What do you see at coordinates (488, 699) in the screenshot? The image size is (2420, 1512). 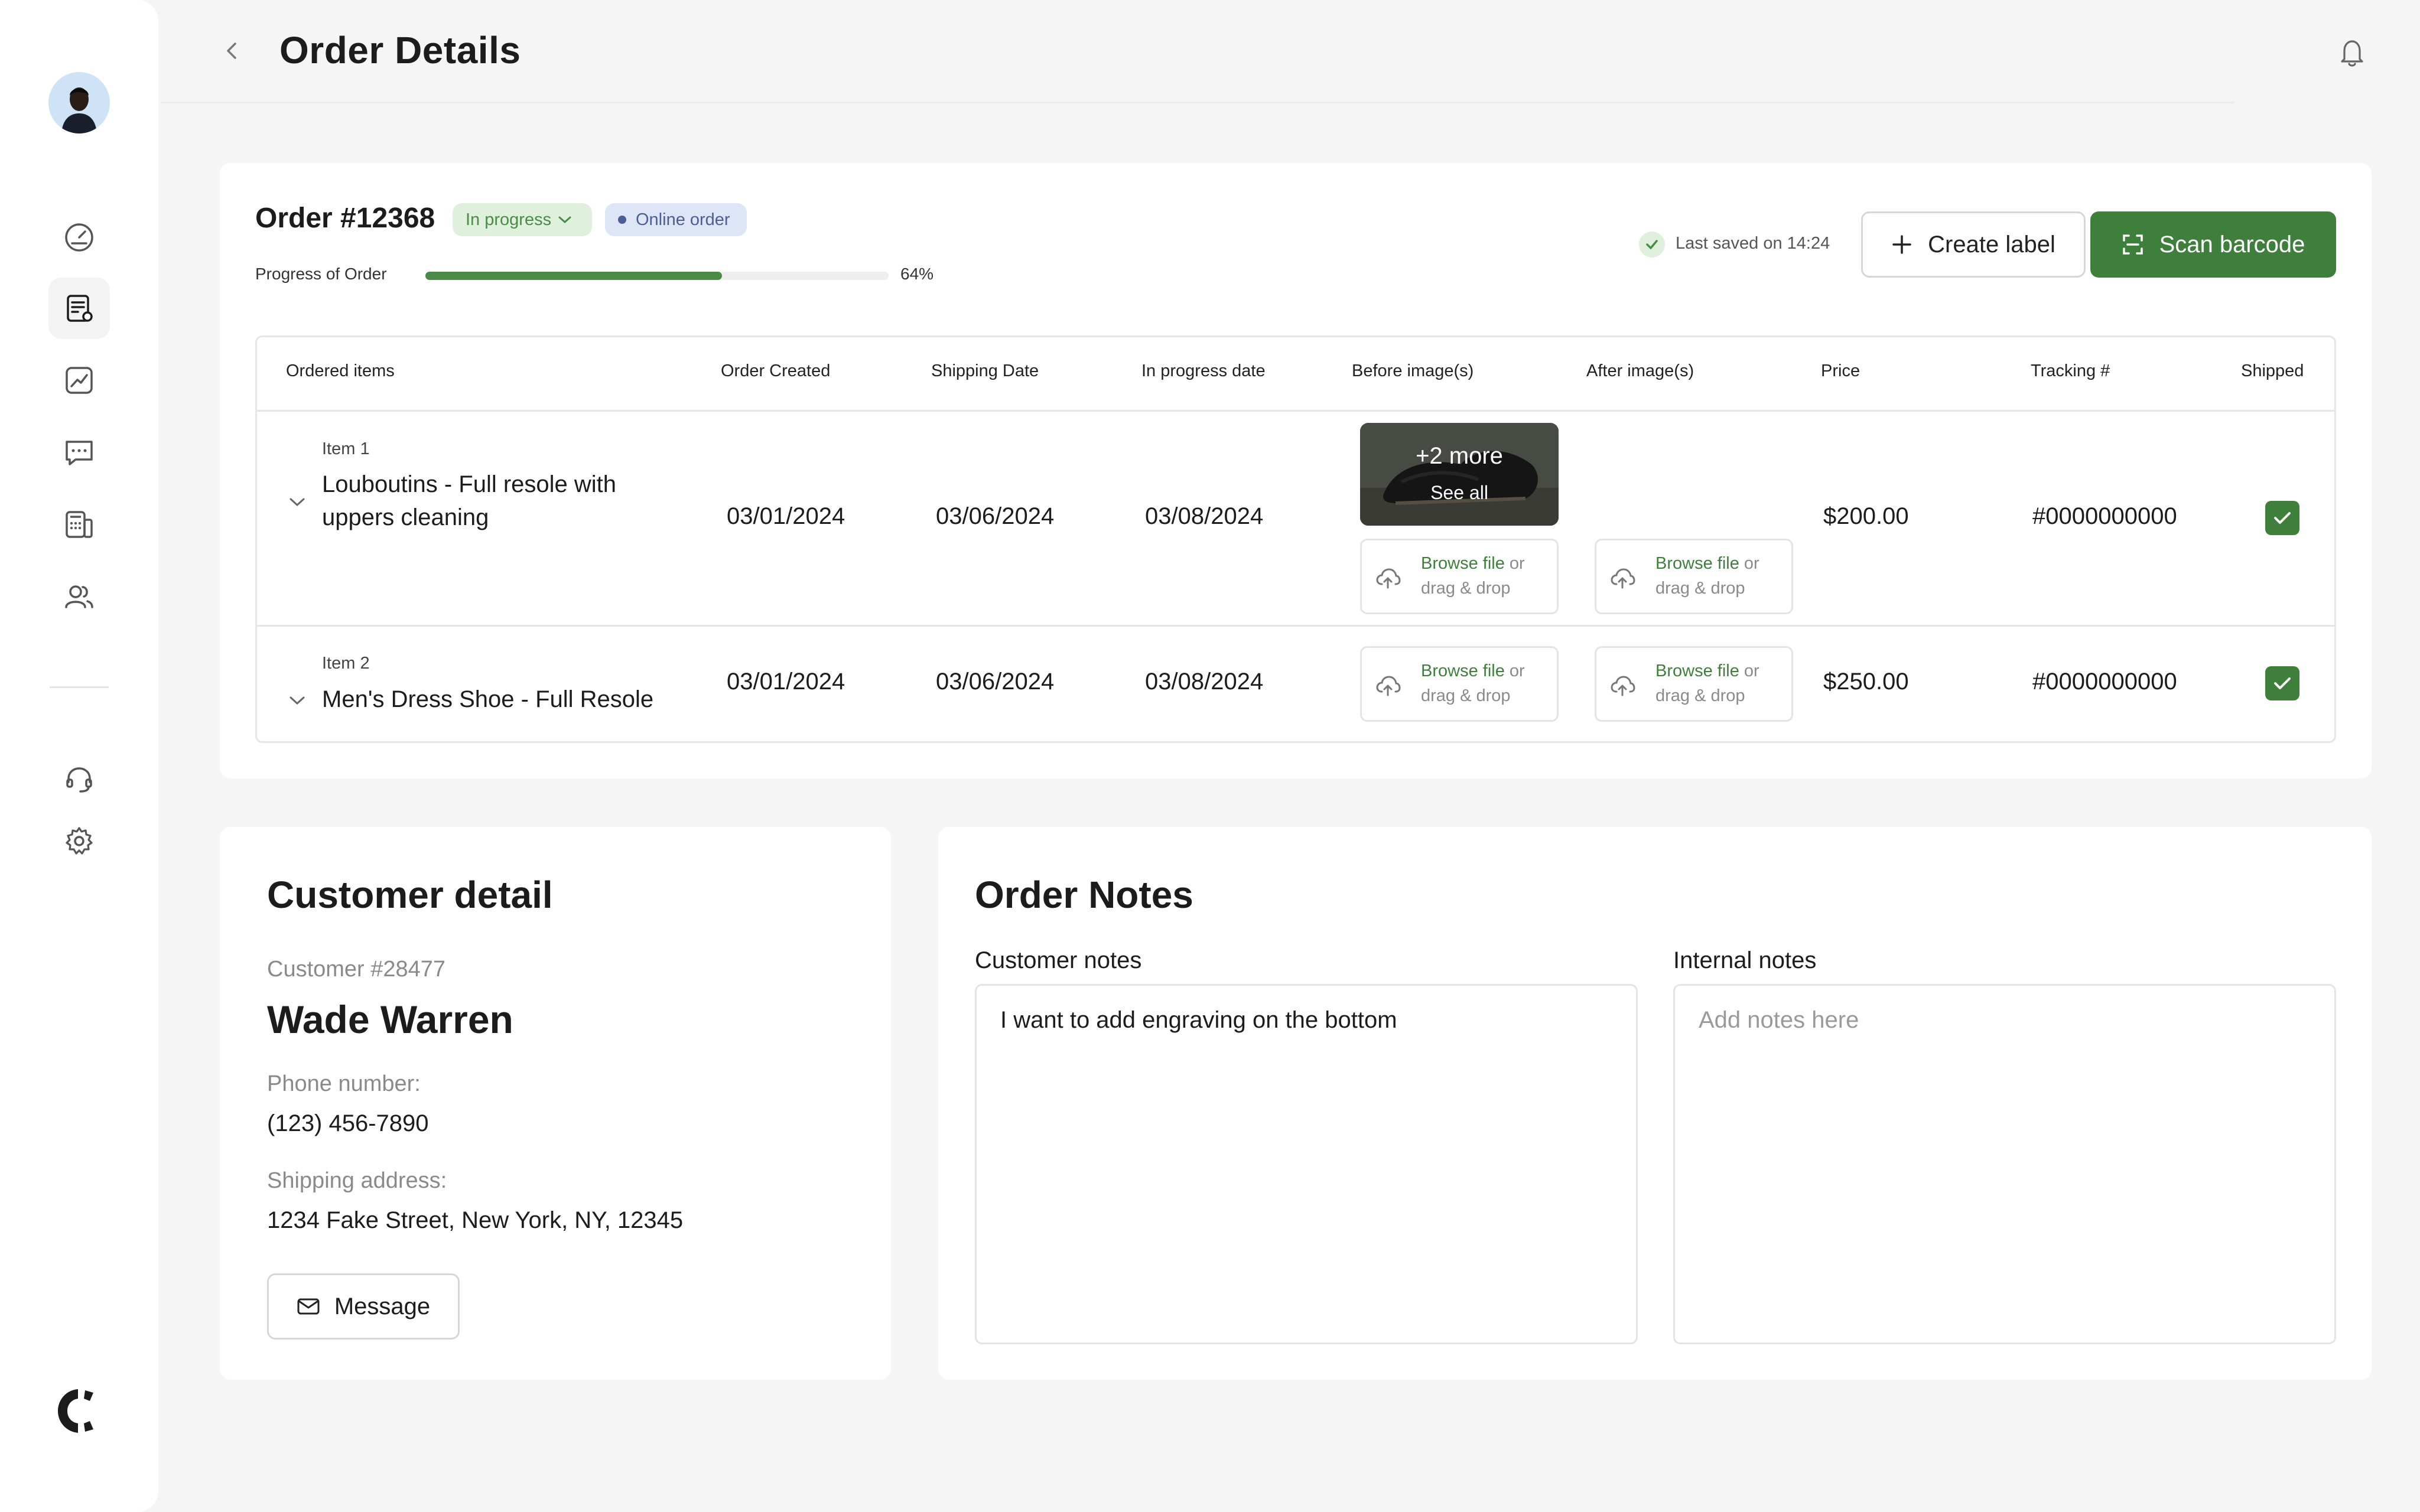 I see `item-name: Men's Dress Shoe - Full Resole` at bounding box center [488, 699].